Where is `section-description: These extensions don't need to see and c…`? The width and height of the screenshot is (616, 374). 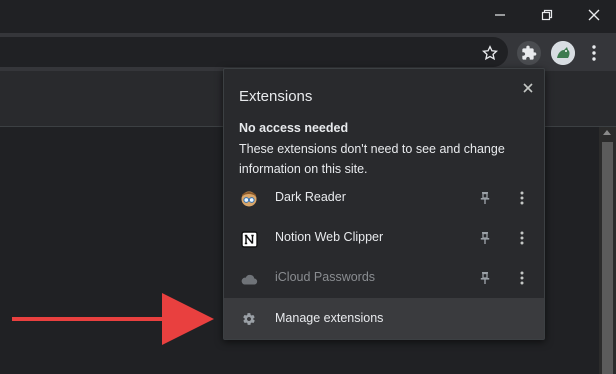 section-description: These extensions don't need to see and c… is located at coordinates (372, 159).